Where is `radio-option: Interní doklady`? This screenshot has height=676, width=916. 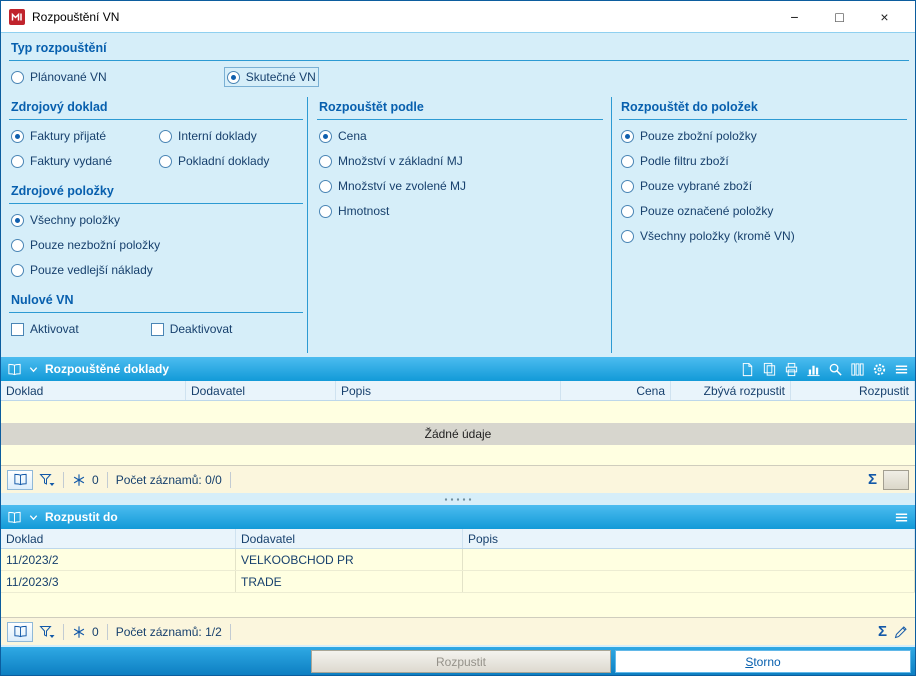
radio-option: Interní doklady is located at coordinates (231, 136).